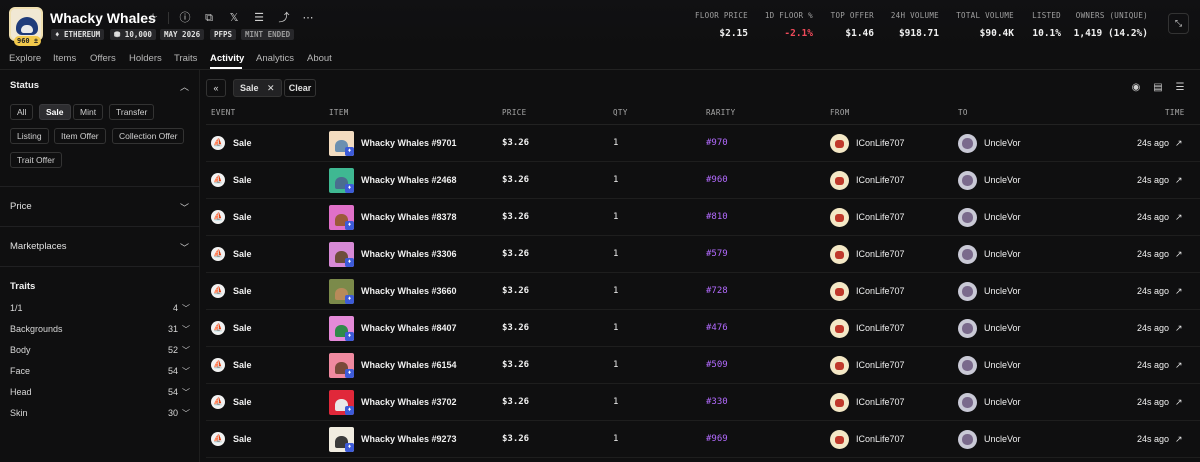 The height and width of the screenshot is (462, 1200). I want to click on item-name: Whacky Whales #3660, so click(409, 291).